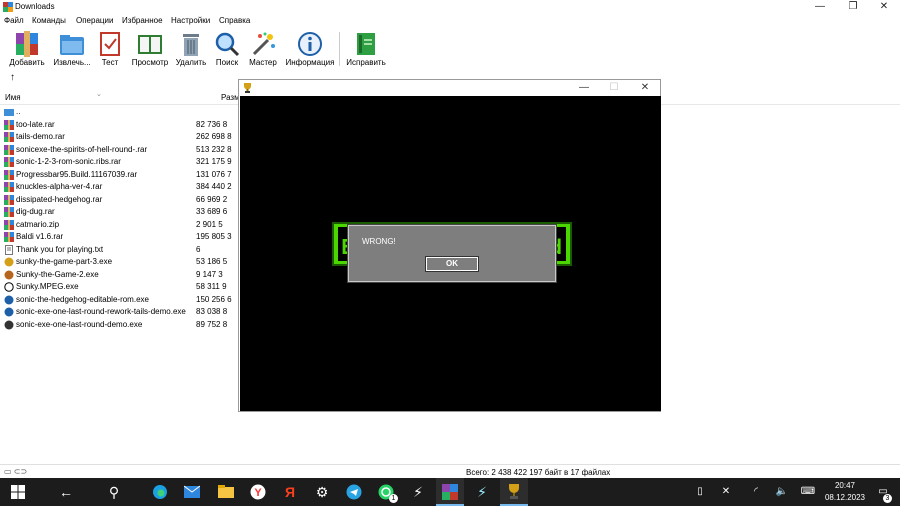 This screenshot has width=900, height=509. Describe the element at coordinates (386, 492) in the screenshot. I see `whatsapp-icon: 1` at that location.